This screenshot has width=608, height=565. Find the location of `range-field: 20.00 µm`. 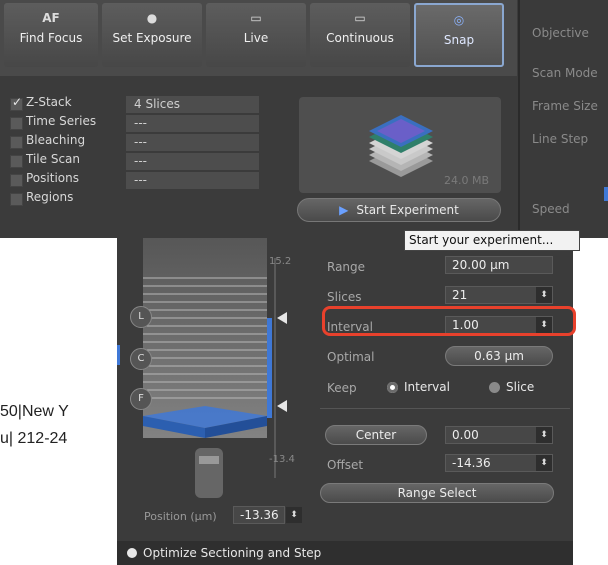

range-field: 20.00 µm is located at coordinates (499, 265).